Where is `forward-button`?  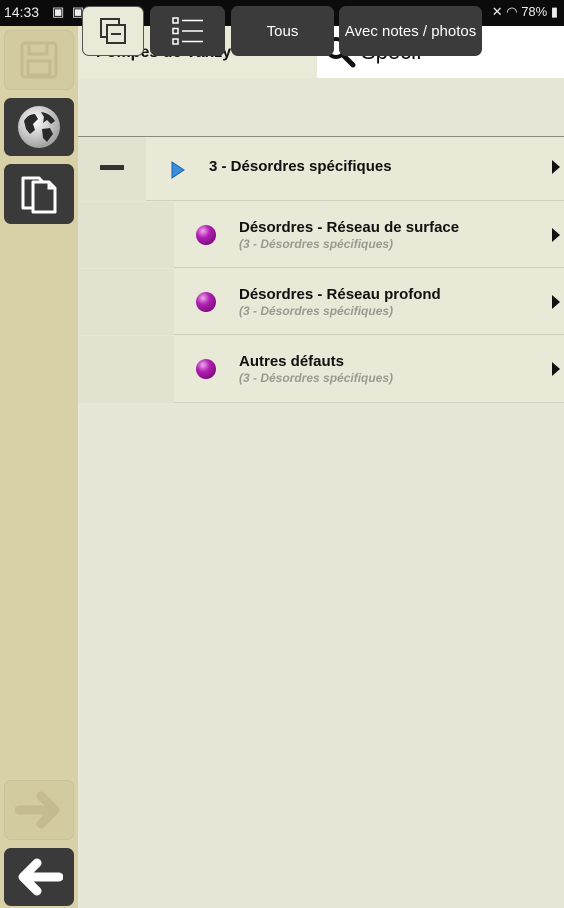
forward-button is located at coordinates (39, 810).